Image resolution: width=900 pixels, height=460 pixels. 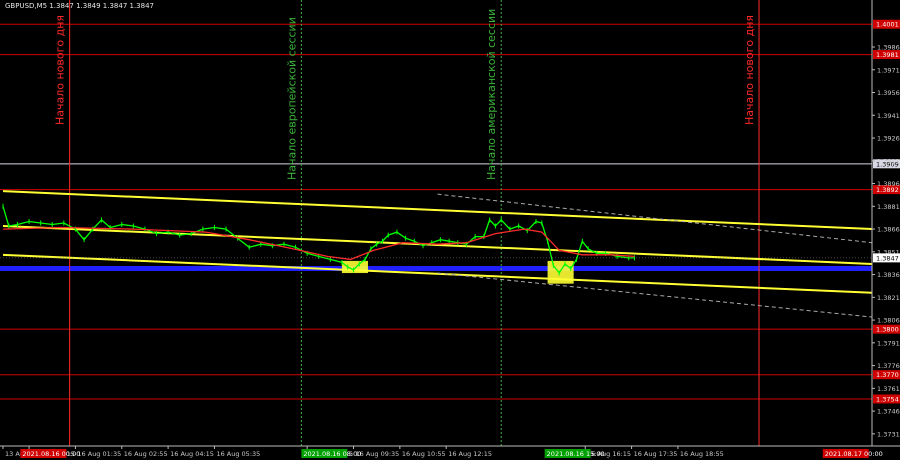 What do you see at coordinates (888, 343) in the screenshot?
I see `y-tick-label: 1.3791` at bounding box center [888, 343].